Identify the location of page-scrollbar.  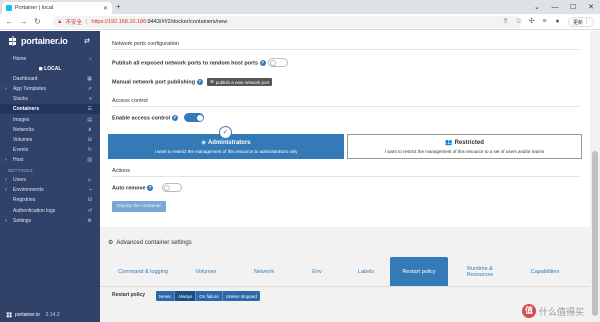
(595, 176).